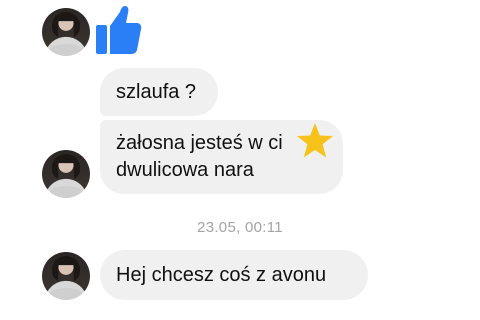  I want to click on message-bubble: Hej chcesz coś z avonu, so click(234, 275).